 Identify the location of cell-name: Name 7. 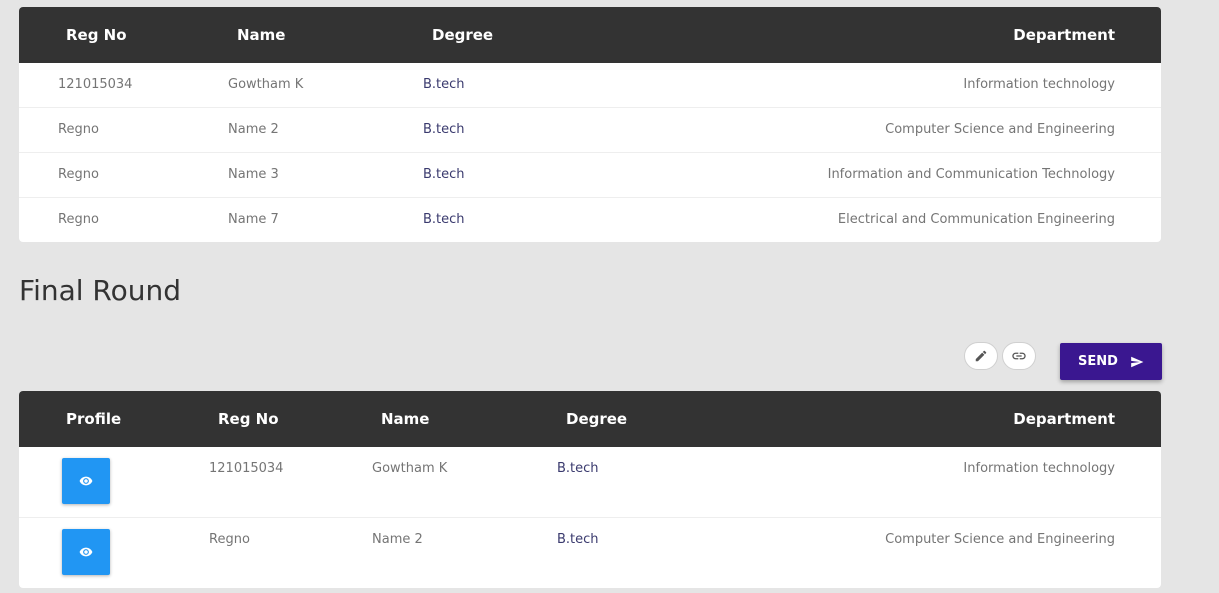
(253, 219).